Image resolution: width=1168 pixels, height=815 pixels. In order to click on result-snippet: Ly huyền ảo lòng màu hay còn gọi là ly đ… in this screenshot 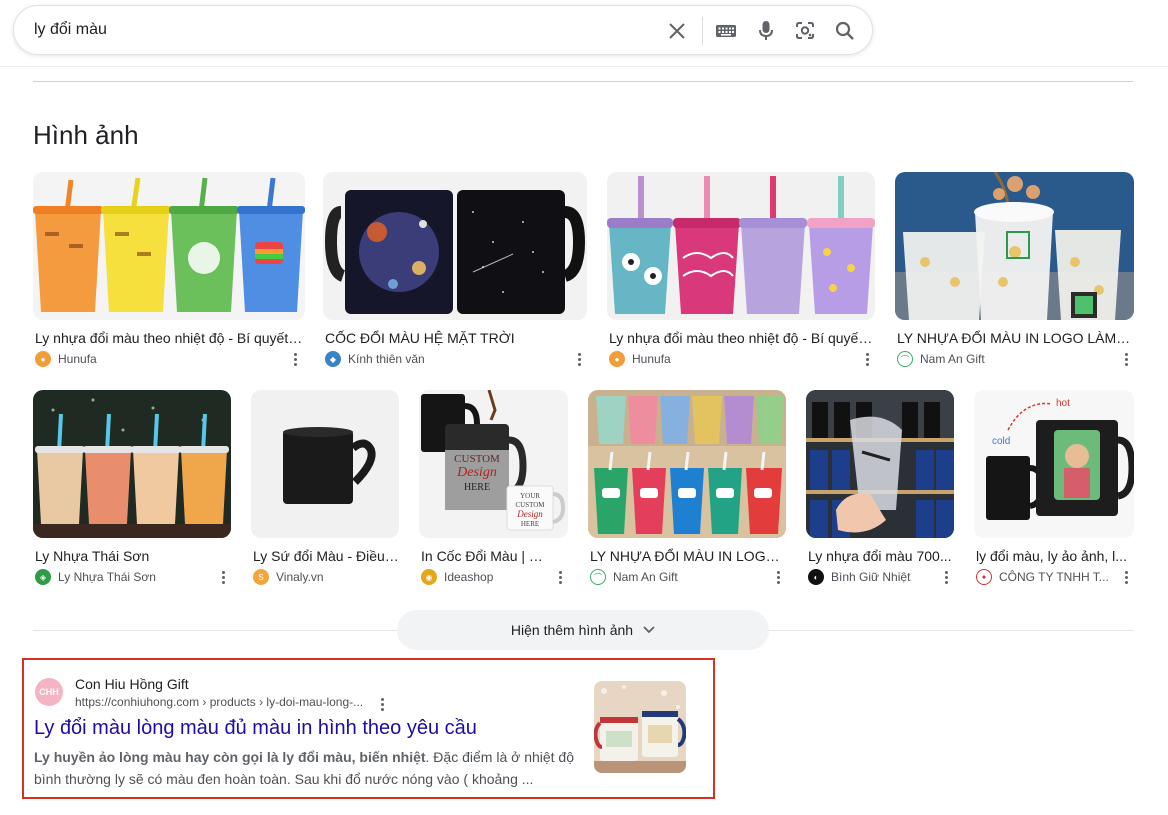, I will do `click(306, 768)`.